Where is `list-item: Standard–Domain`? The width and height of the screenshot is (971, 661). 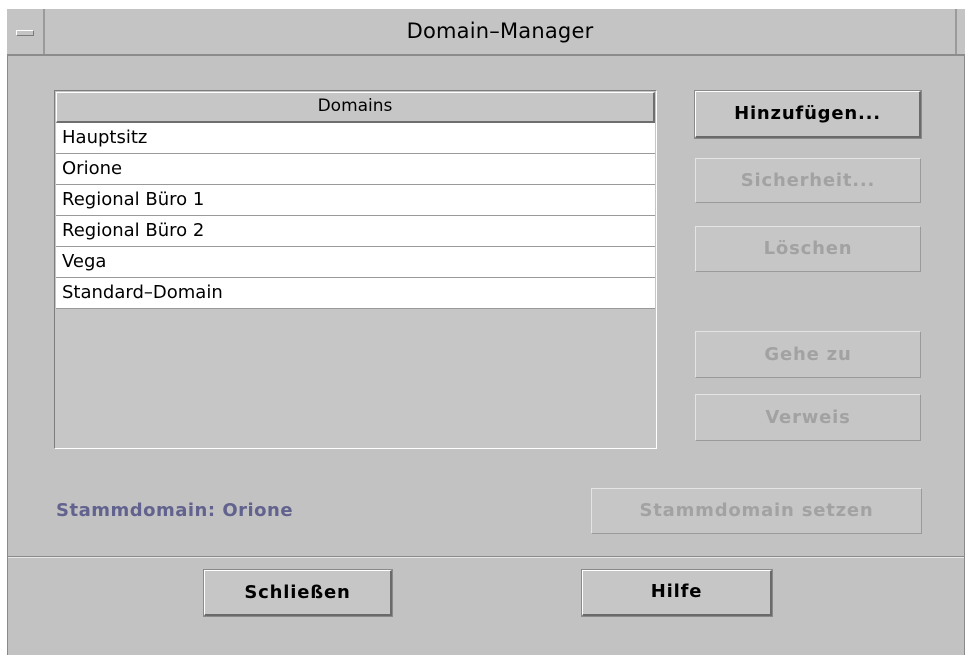 list-item: Standard–Domain is located at coordinates (355, 293).